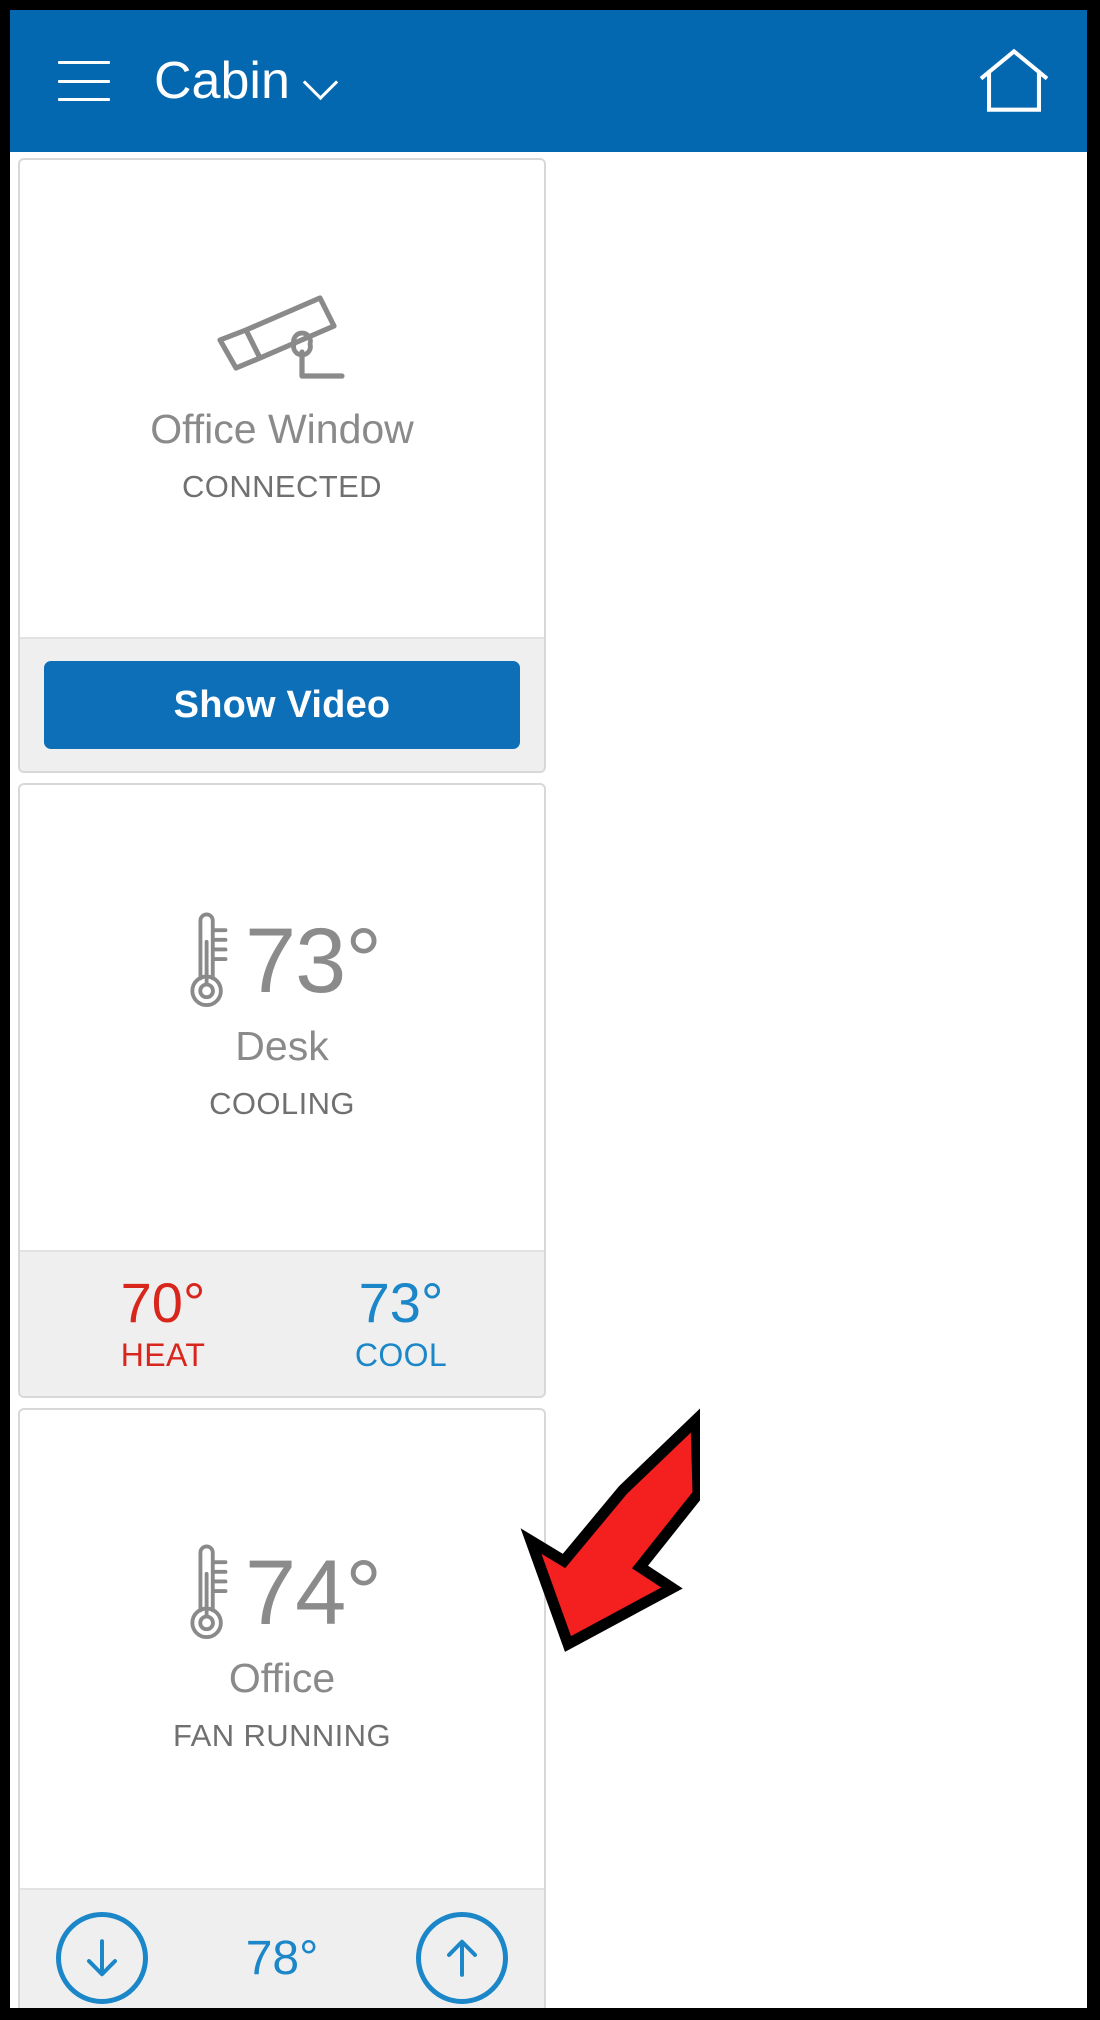 The width and height of the screenshot is (1100, 2020). I want to click on cool-setpoint-value: 73°, so click(401, 1303).